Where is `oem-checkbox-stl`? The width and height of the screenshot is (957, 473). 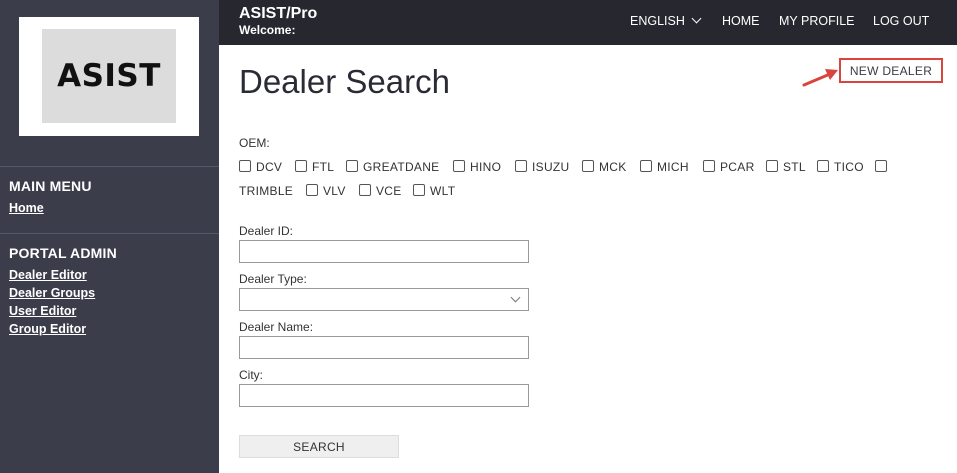 oem-checkbox-stl is located at coordinates (772, 166).